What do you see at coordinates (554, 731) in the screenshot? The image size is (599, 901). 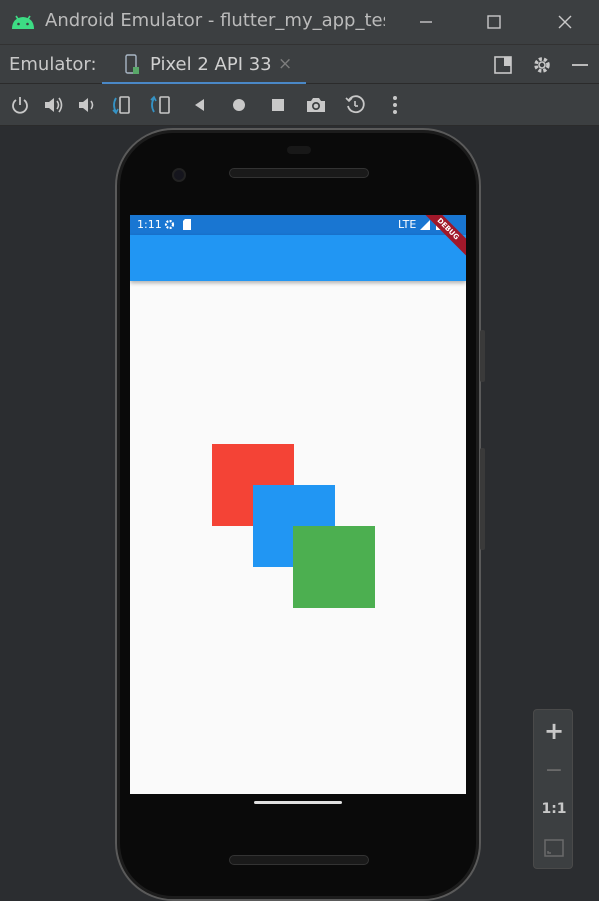 I see `zoom-in-button: +` at bounding box center [554, 731].